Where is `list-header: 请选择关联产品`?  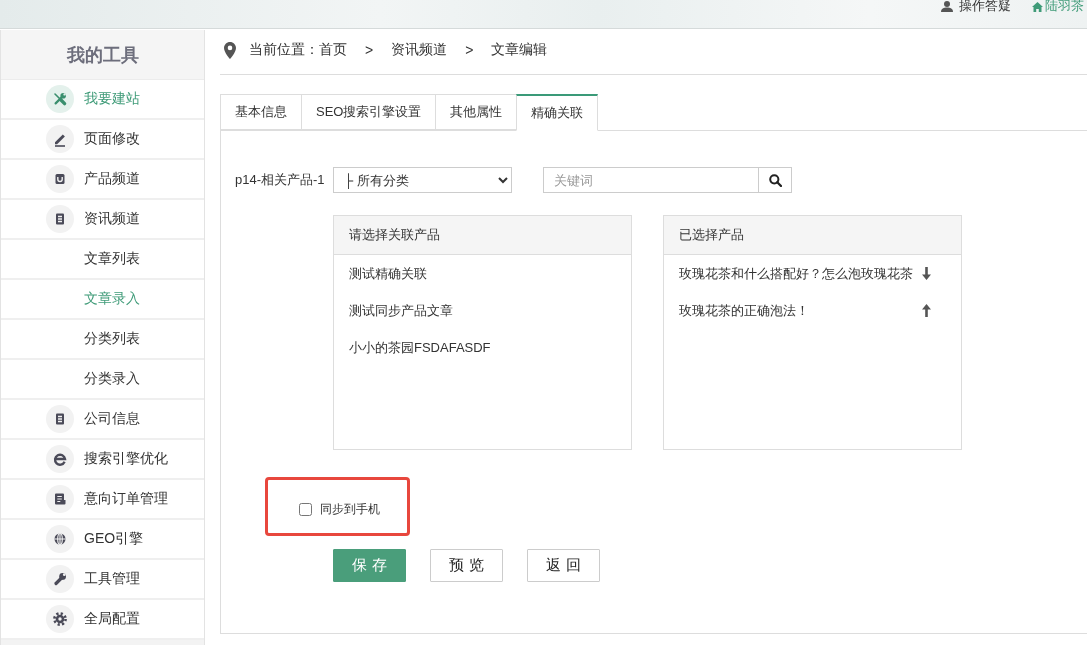
list-header: 请选择关联产品 is located at coordinates (482, 235).